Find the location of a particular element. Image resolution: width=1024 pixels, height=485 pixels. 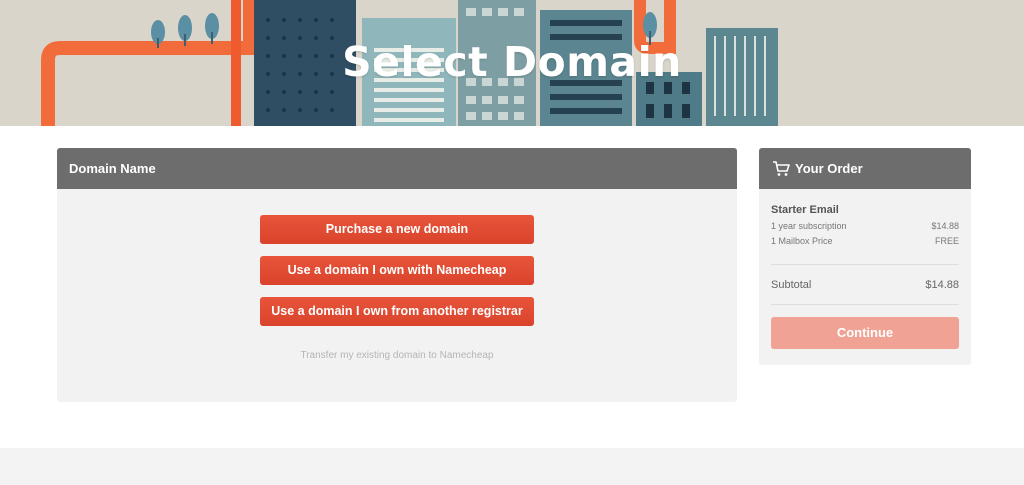

order-line: 1 Mailbox Price FREE is located at coordinates (865, 241).